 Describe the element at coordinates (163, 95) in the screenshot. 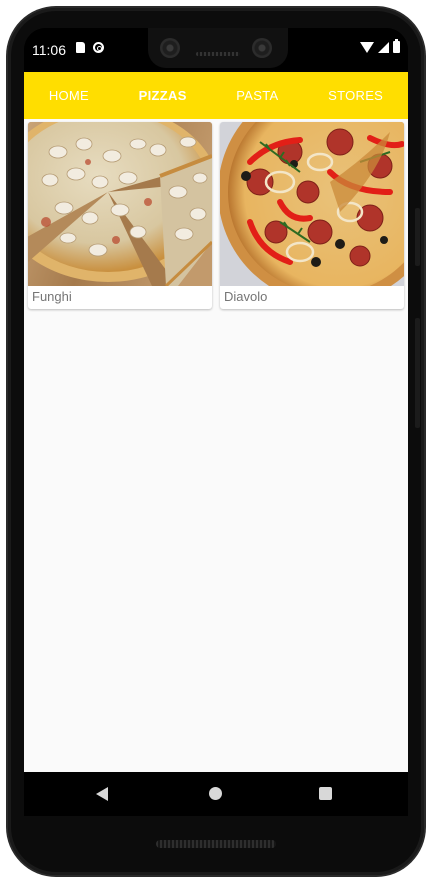

I see `tab-pizzas: PIZZAS` at that location.